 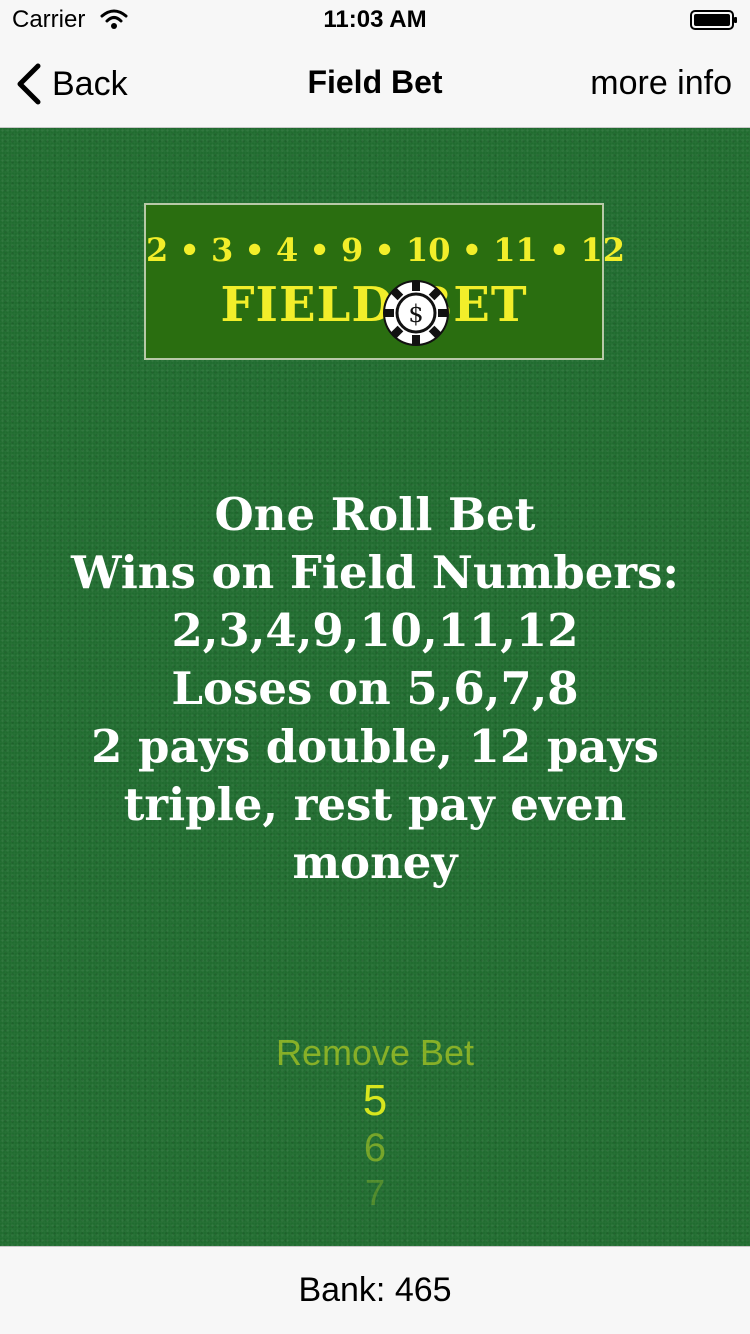 I want to click on picker-option: 7, so click(x=375, y=1193).